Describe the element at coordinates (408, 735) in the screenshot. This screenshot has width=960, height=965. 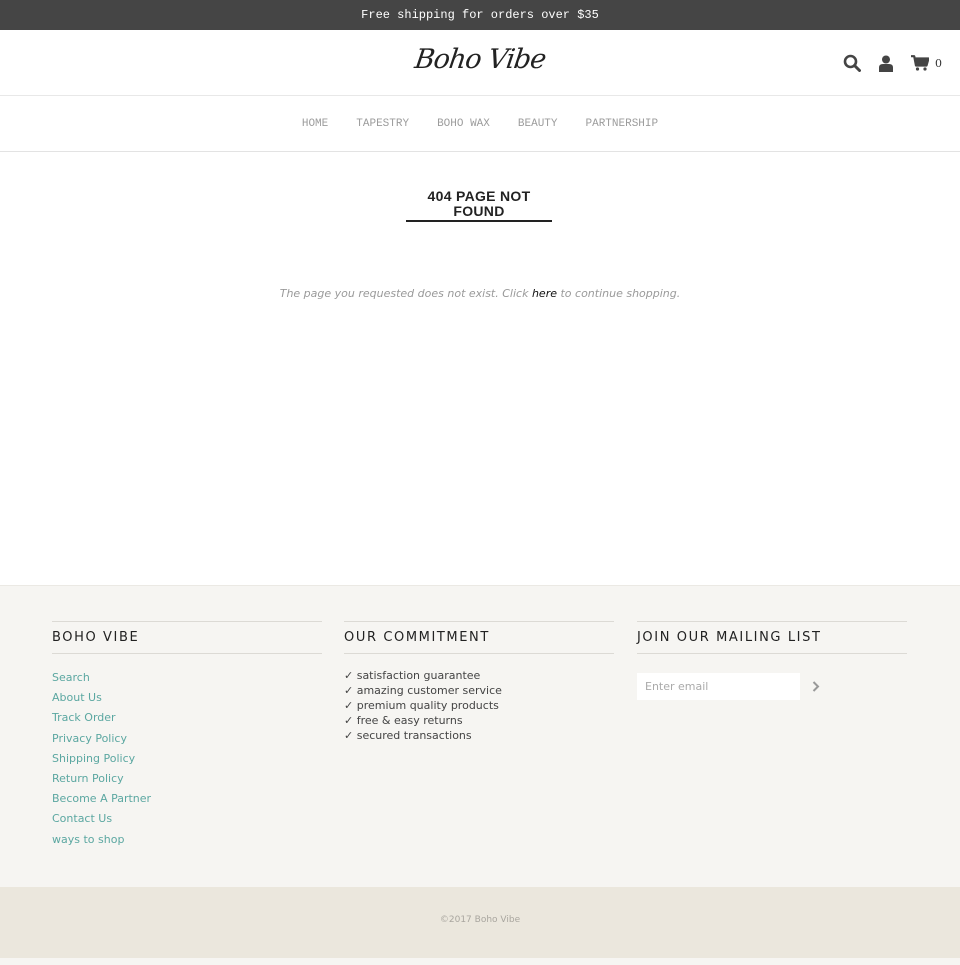
I see `commitment-item: ✓ secured transactions` at that location.